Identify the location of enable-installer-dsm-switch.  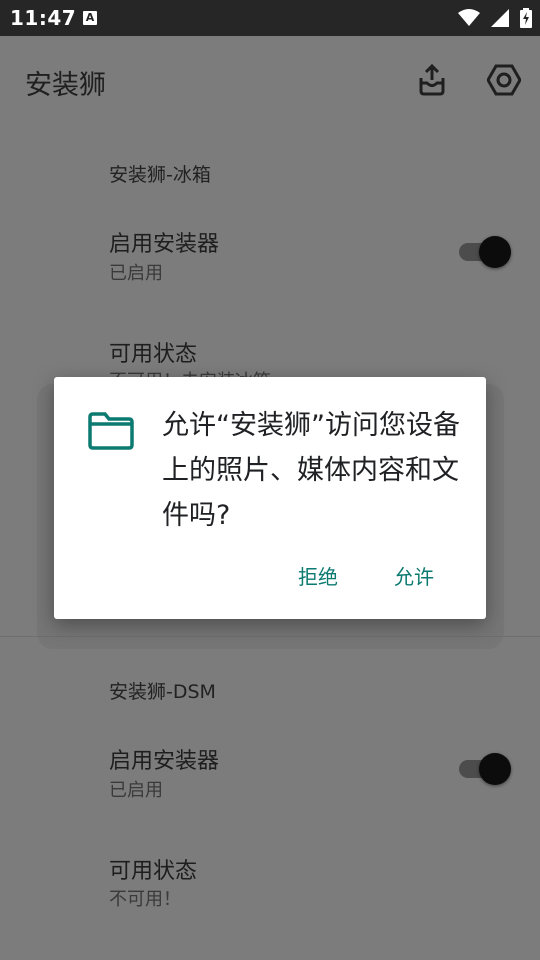
(485, 769).